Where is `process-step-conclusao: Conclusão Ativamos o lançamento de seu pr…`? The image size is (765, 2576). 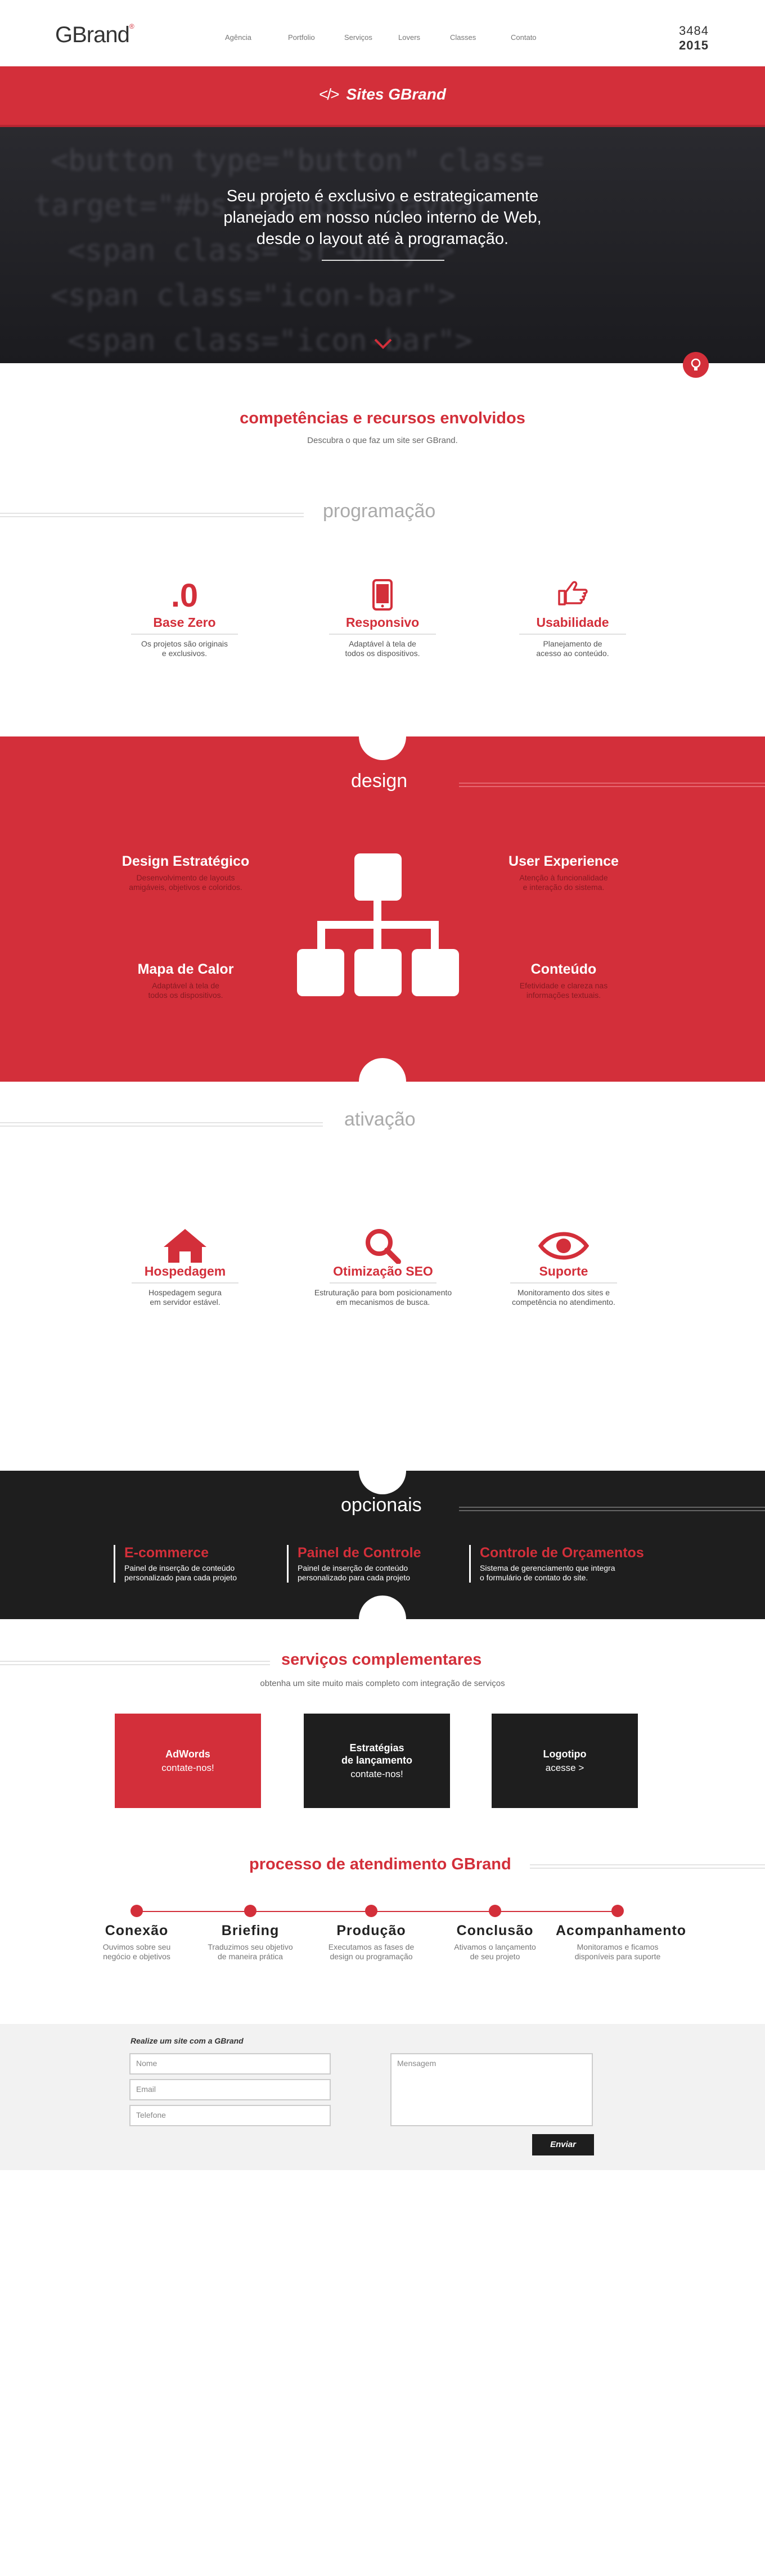
process-step-conclusao: Conclusão Ativamos o lançamento de seu pr… is located at coordinates (495, 1933).